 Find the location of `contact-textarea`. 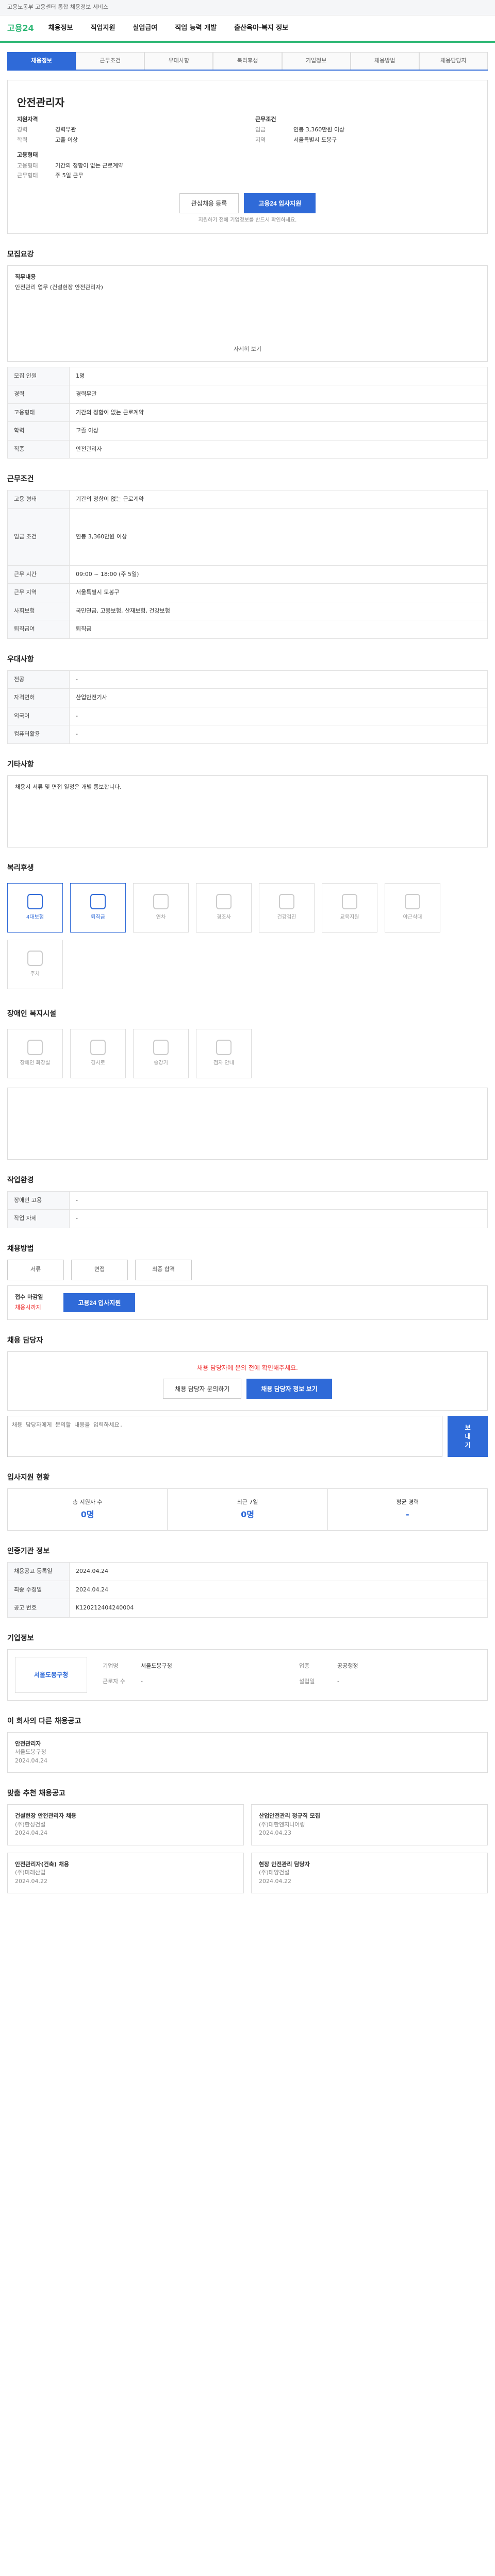

contact-textarea is located at coordinates (225, 1436).